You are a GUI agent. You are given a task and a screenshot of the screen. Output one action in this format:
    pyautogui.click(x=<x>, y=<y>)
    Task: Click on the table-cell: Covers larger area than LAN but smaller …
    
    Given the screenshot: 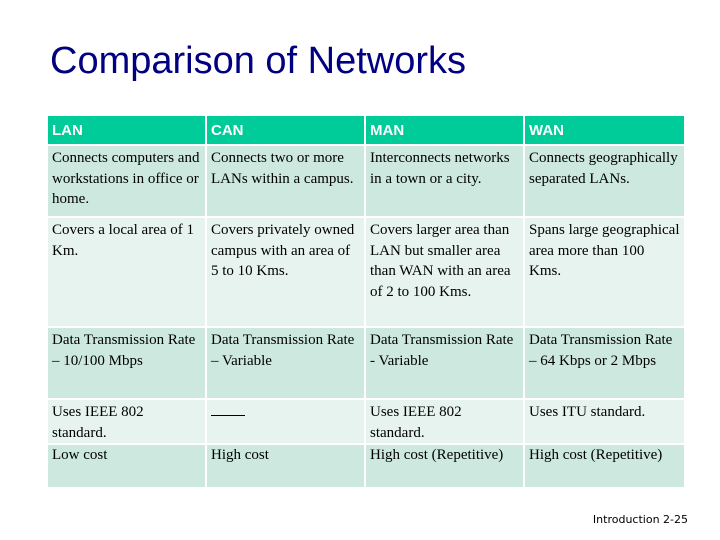 What is the action you would take?
    pyautogui.click(x=444, y=272)
    